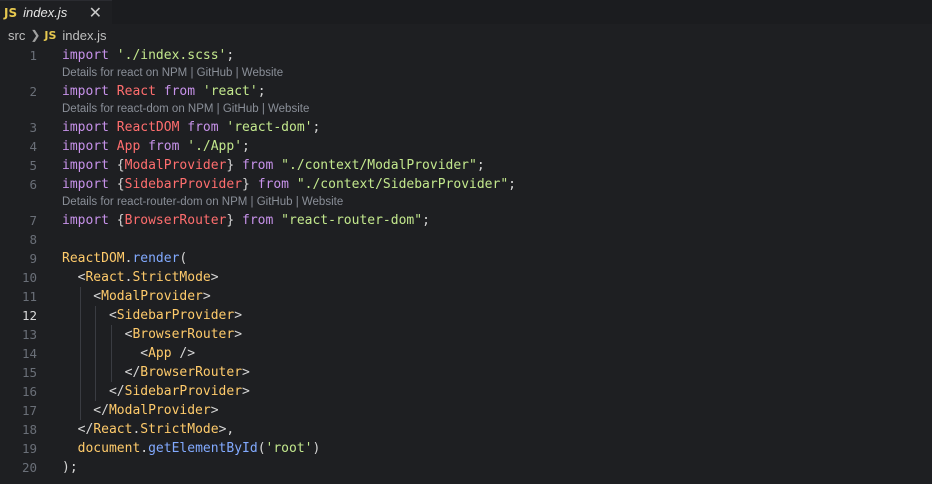 The image size is (932, 484). Describe the element at coordinates (261, 448) in the screenshot. I see `code-token: (` at that location.